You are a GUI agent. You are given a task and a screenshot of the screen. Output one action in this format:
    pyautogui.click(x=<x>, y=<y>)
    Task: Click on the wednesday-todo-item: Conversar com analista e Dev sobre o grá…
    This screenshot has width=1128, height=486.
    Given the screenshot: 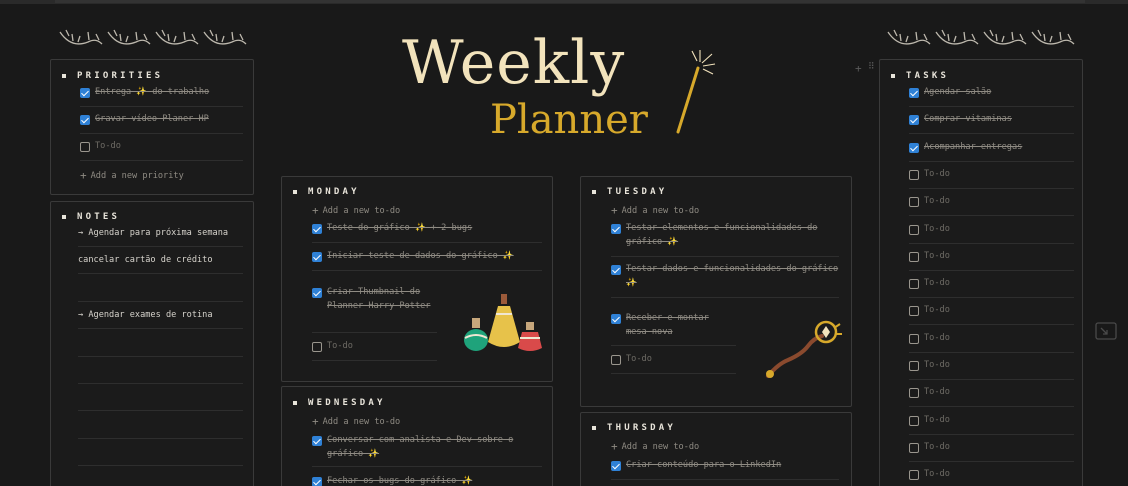 What is the action you would take?
    pyautogui.click(x=427, y=447)
    